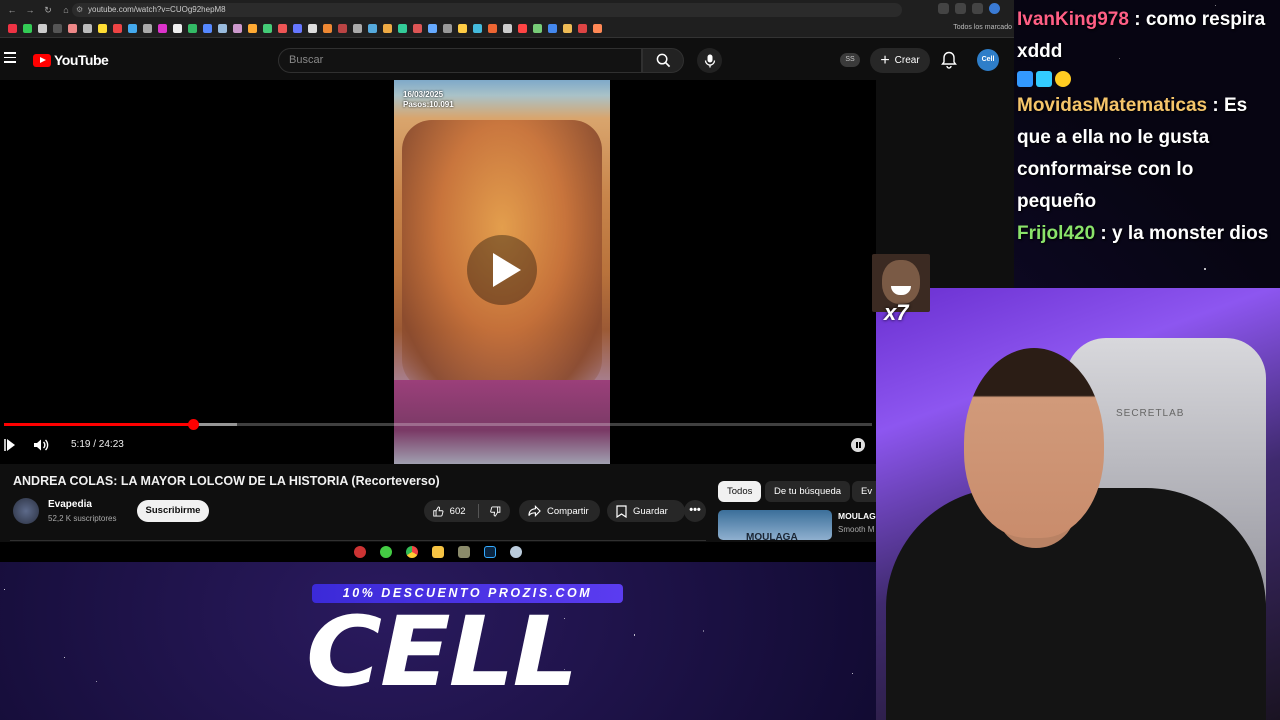 Image resolution: width=1280 pixels, height=720 pixels. Describe the element at coordinates (663, 60) in the screenshot. I see `search-button` at that location.